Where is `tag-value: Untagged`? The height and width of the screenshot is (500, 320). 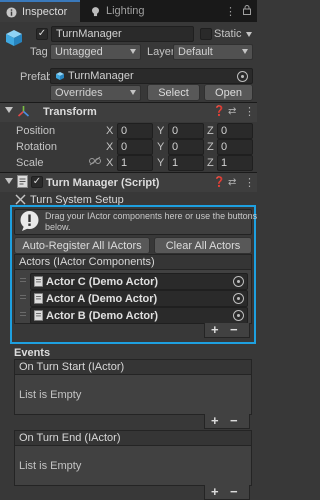 tag-value: Untagged is located at coordinates (79, 52).